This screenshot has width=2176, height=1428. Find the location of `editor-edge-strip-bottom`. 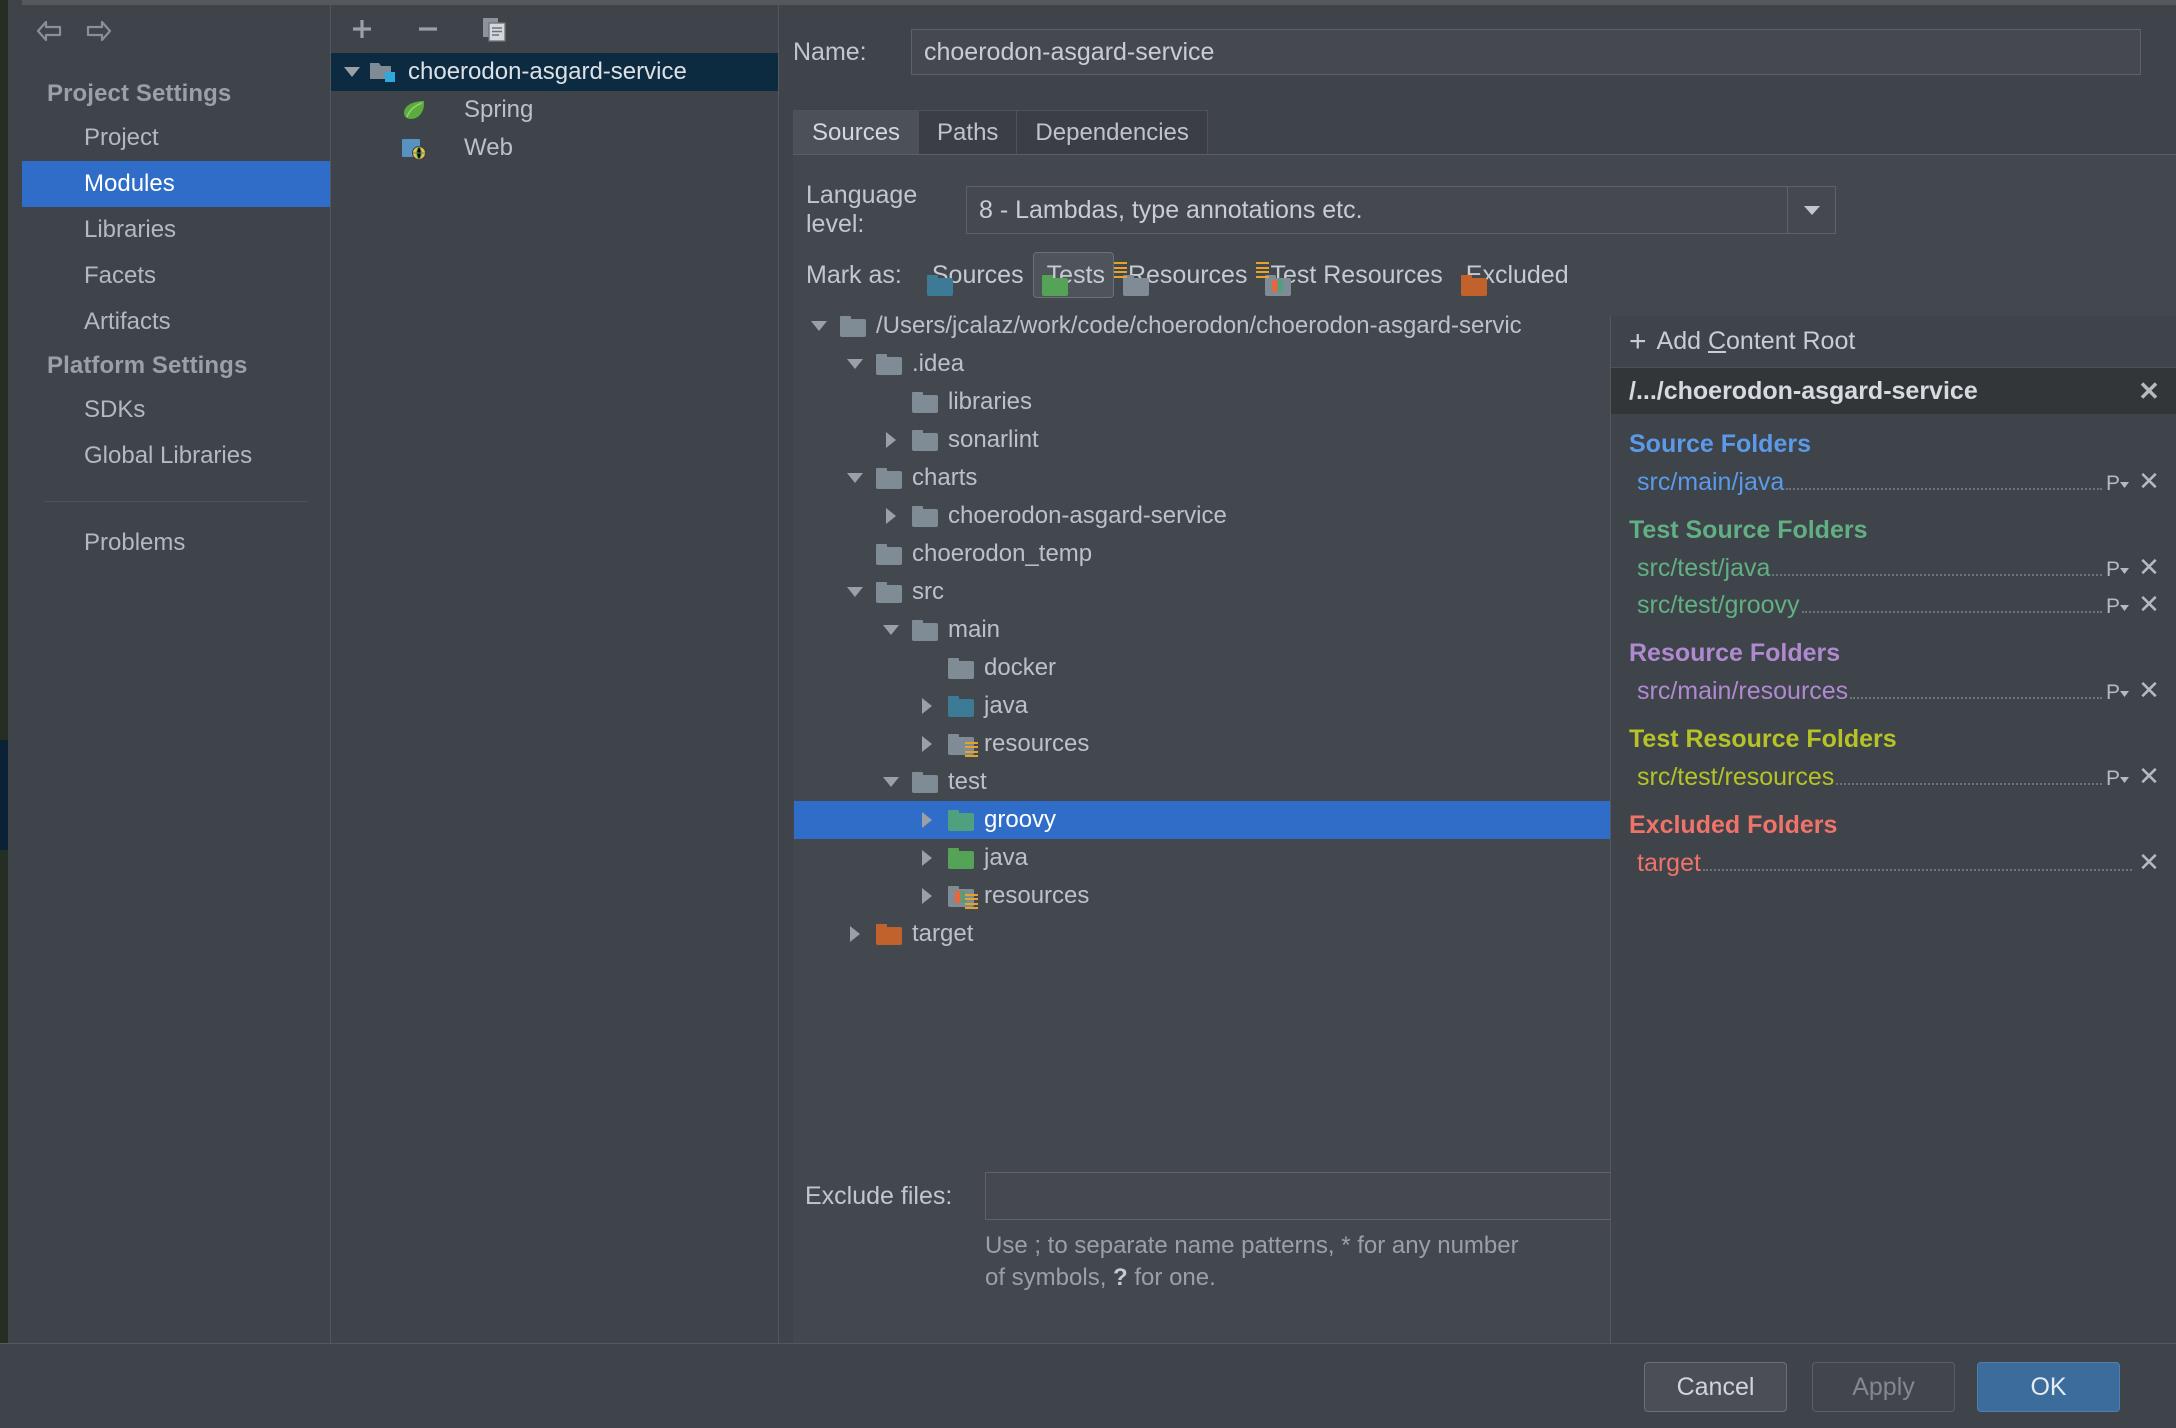

editor-edge-strip-bottom is located at coordinates (4, 1139).